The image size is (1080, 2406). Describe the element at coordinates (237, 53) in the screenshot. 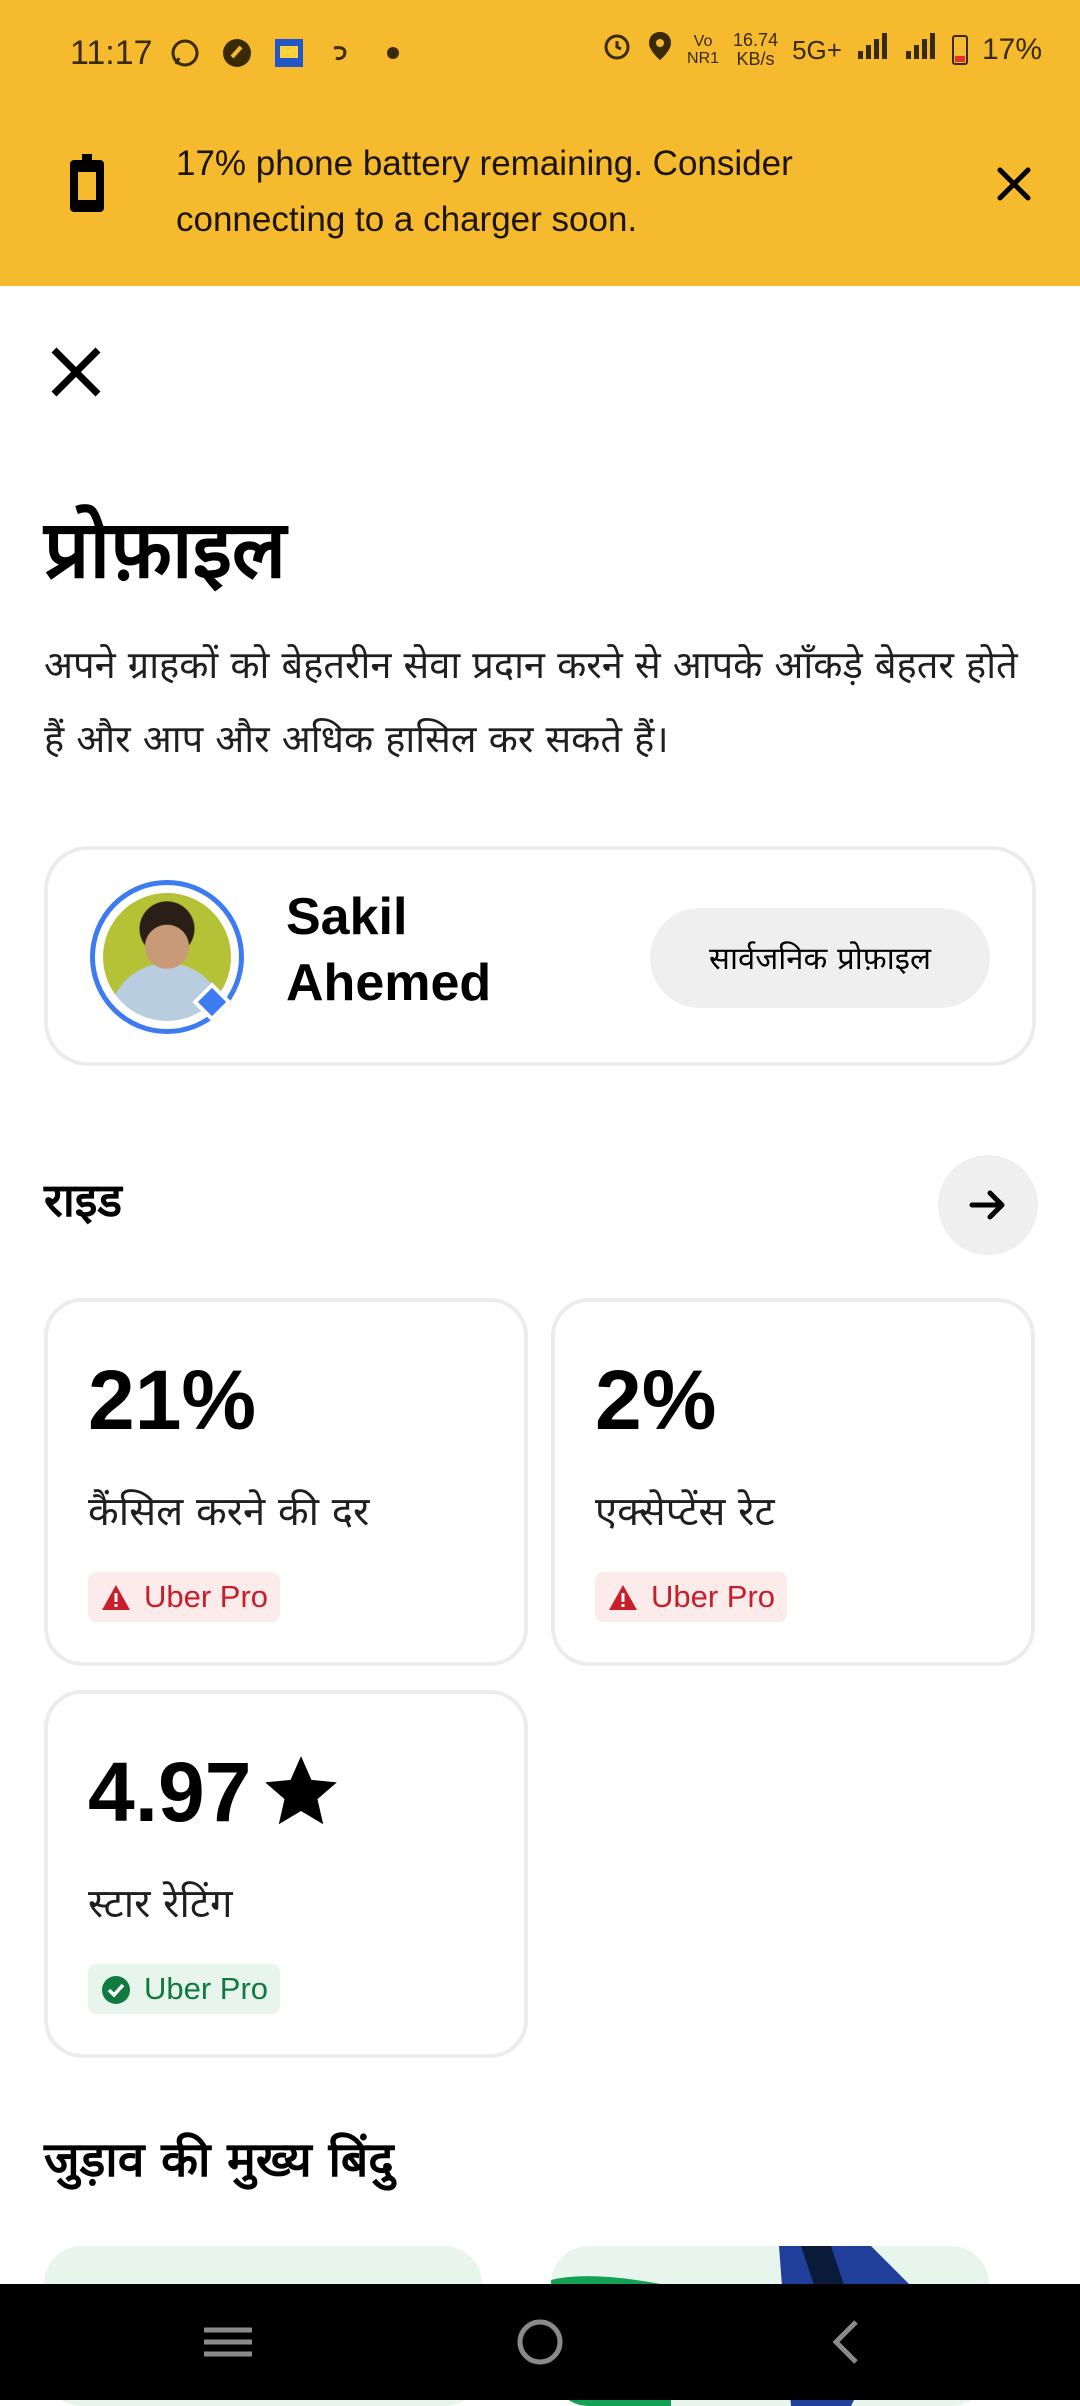

I see `app-notification-icon` at that location.